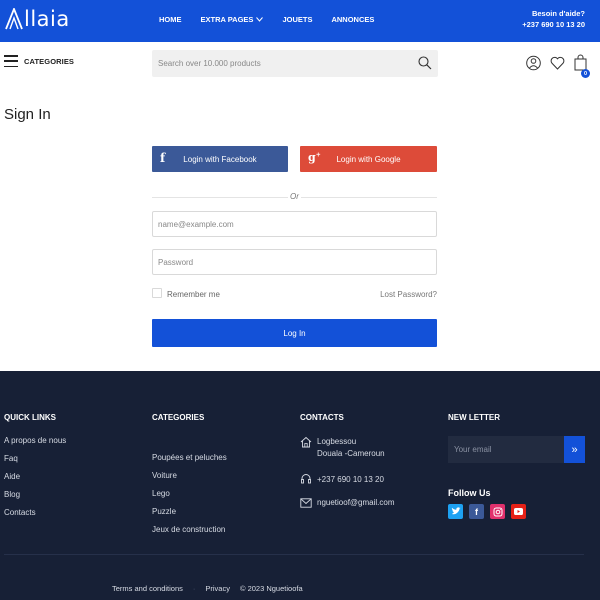 The image size is (600, 600). What do you see at coordinates (47, 19) in the screenshot?
I see `logo-text: llaia` at bounding box center [47, 19].